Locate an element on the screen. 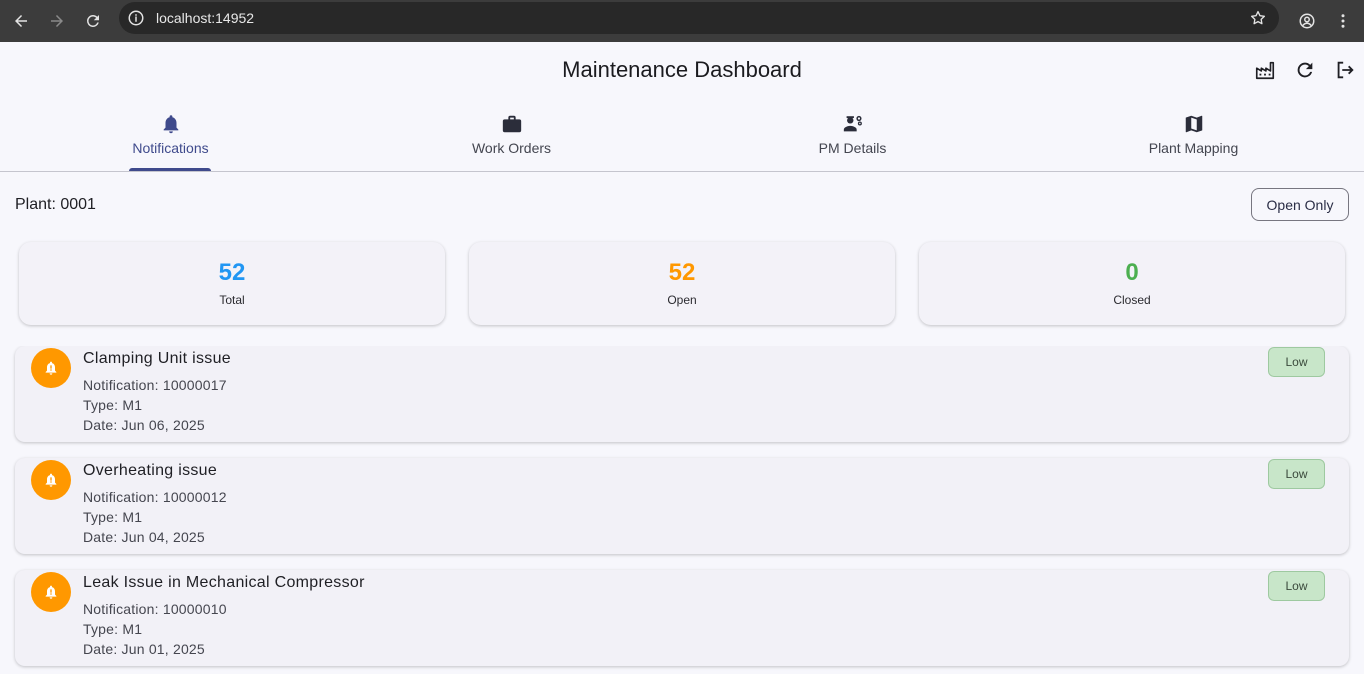  browser-toolbar: localhost:14952 is located at coordinates (682, 21).